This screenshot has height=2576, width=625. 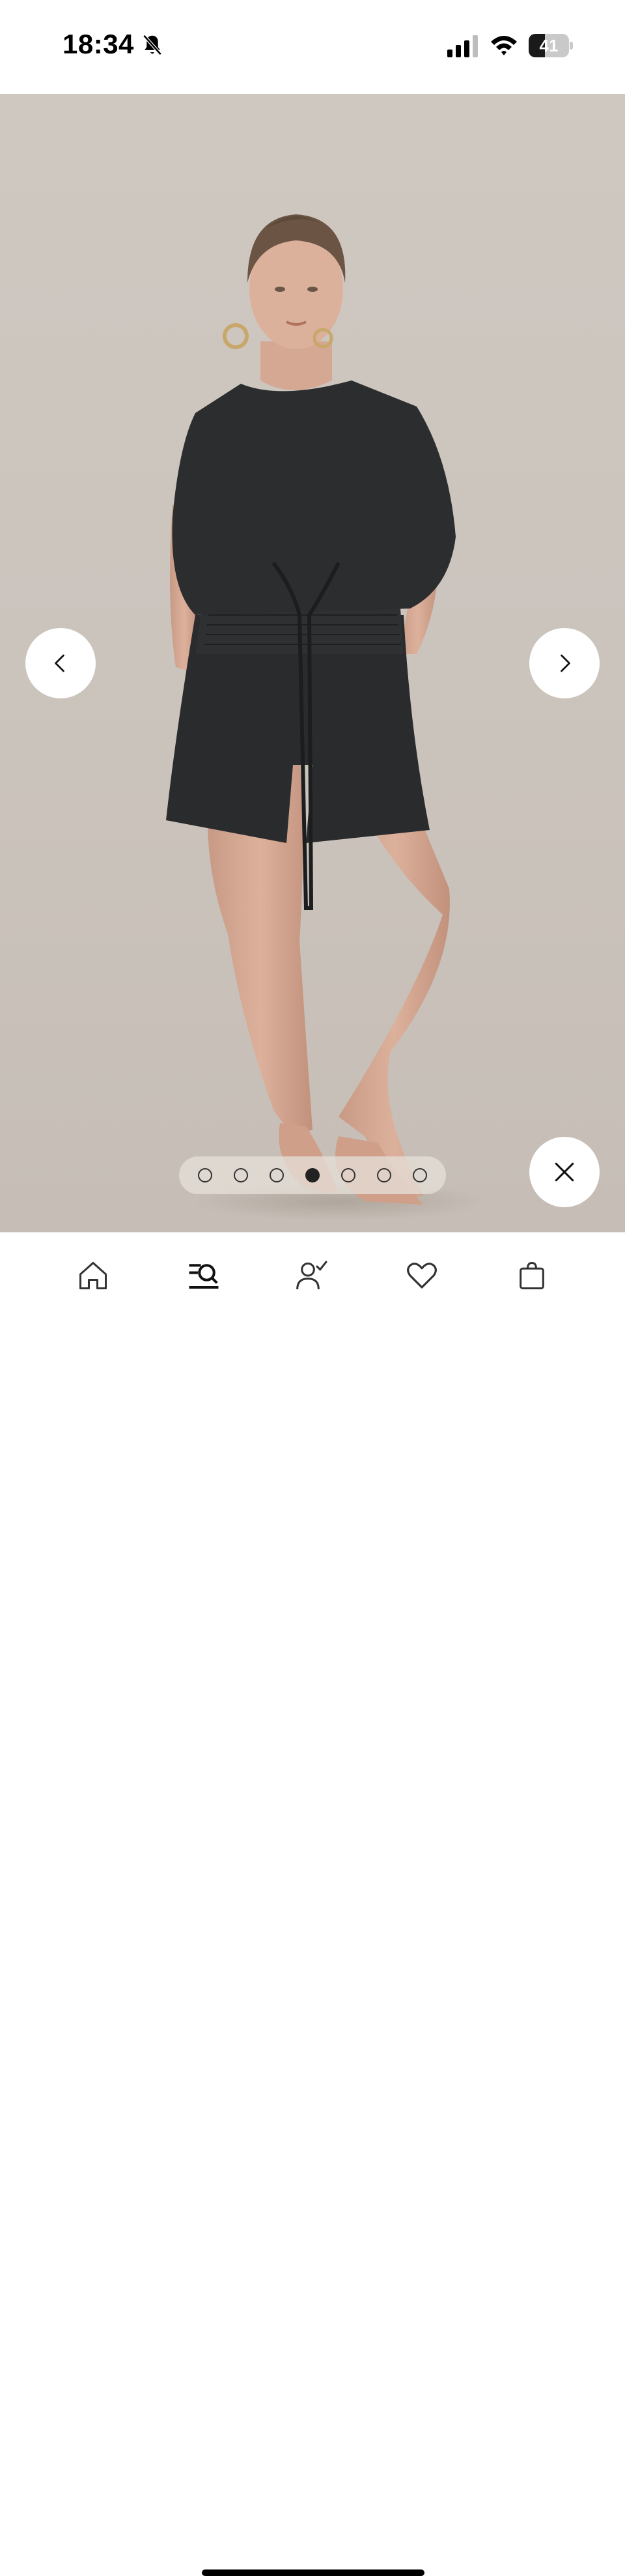 I want to click on search-menu-icon, so click(x=204, y=1276).